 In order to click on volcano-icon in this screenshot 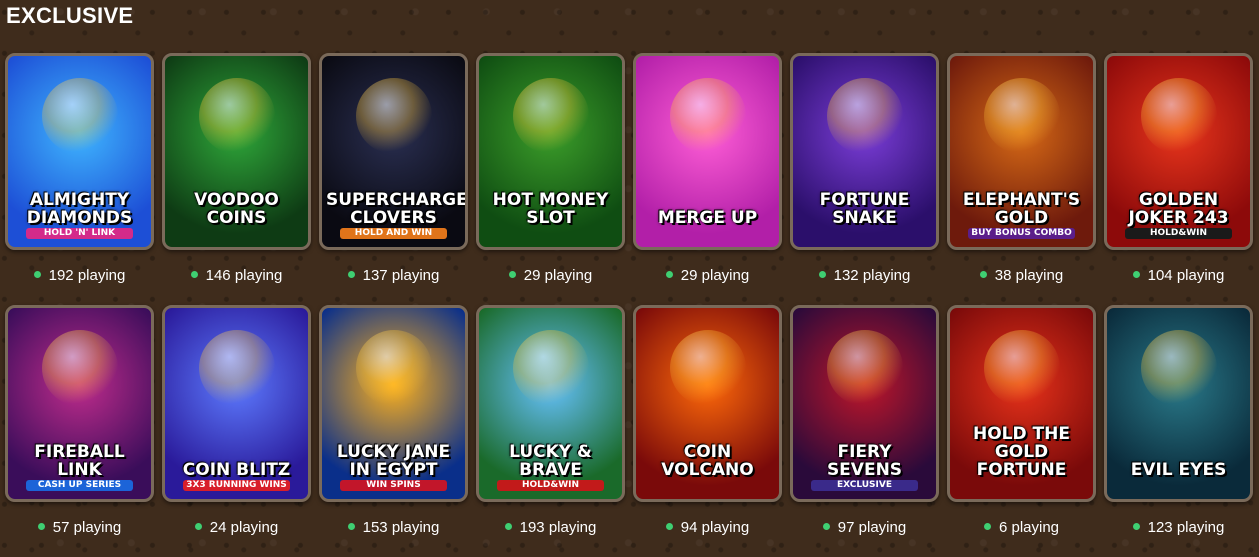, I will do `click(708, 368)`.